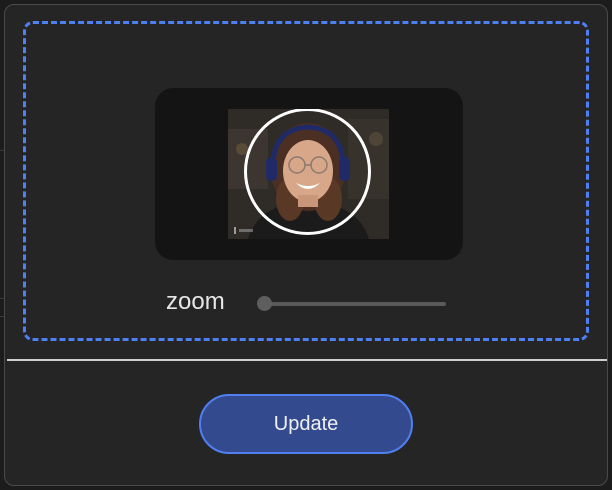 This screenshot has height=490, width=612. What do you see at coordinates (307, 360) in the screenshot?
I see `section-divider` at bounding box center [307, 360].